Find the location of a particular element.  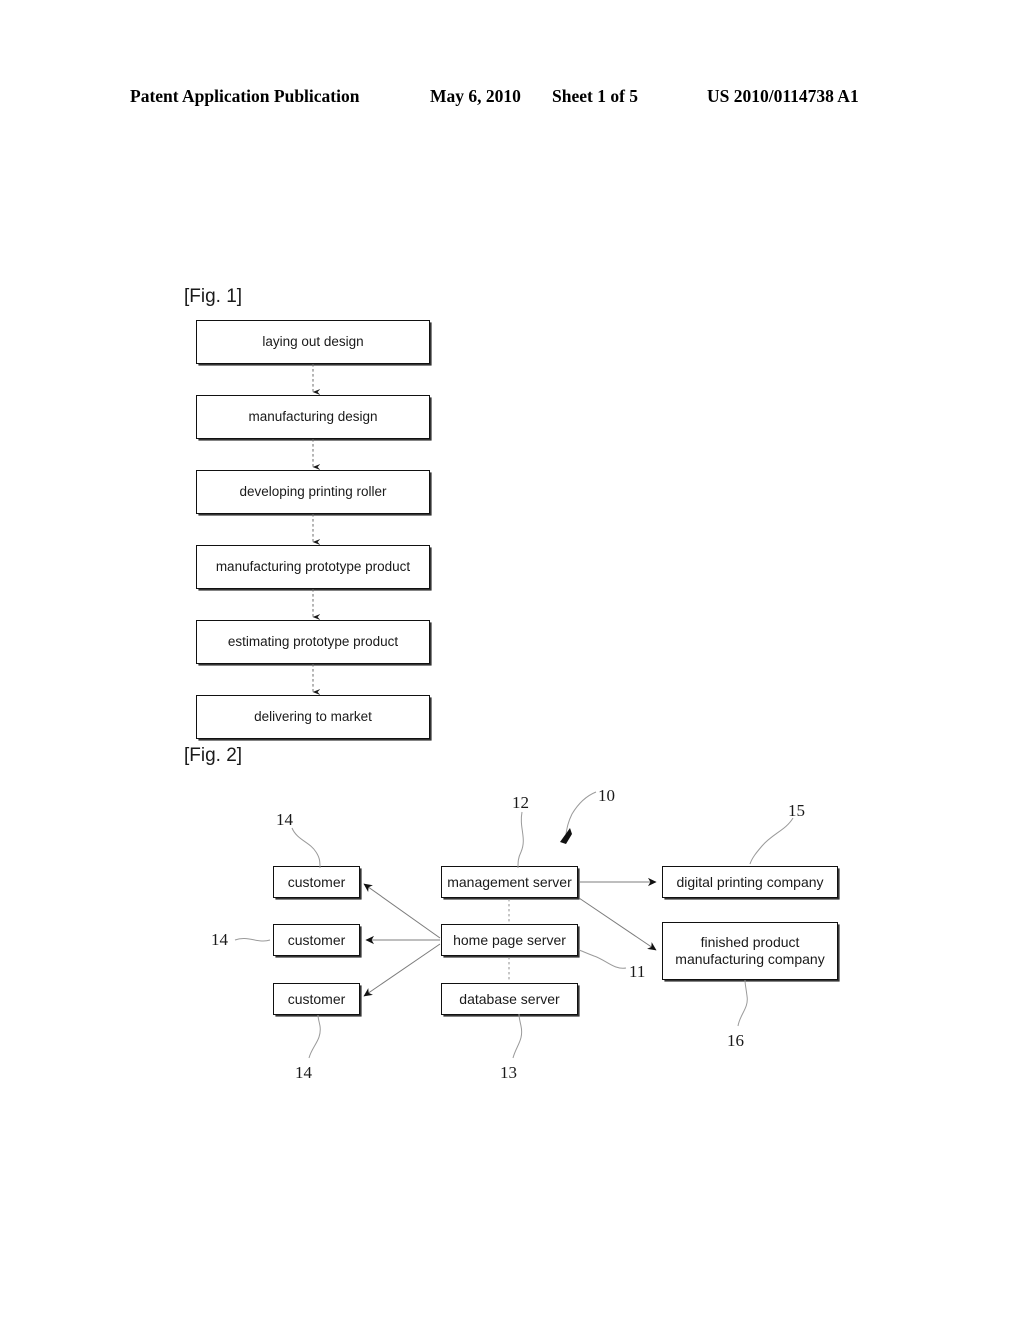

node-customer-middle: customer is located at coordinates (316, 940).